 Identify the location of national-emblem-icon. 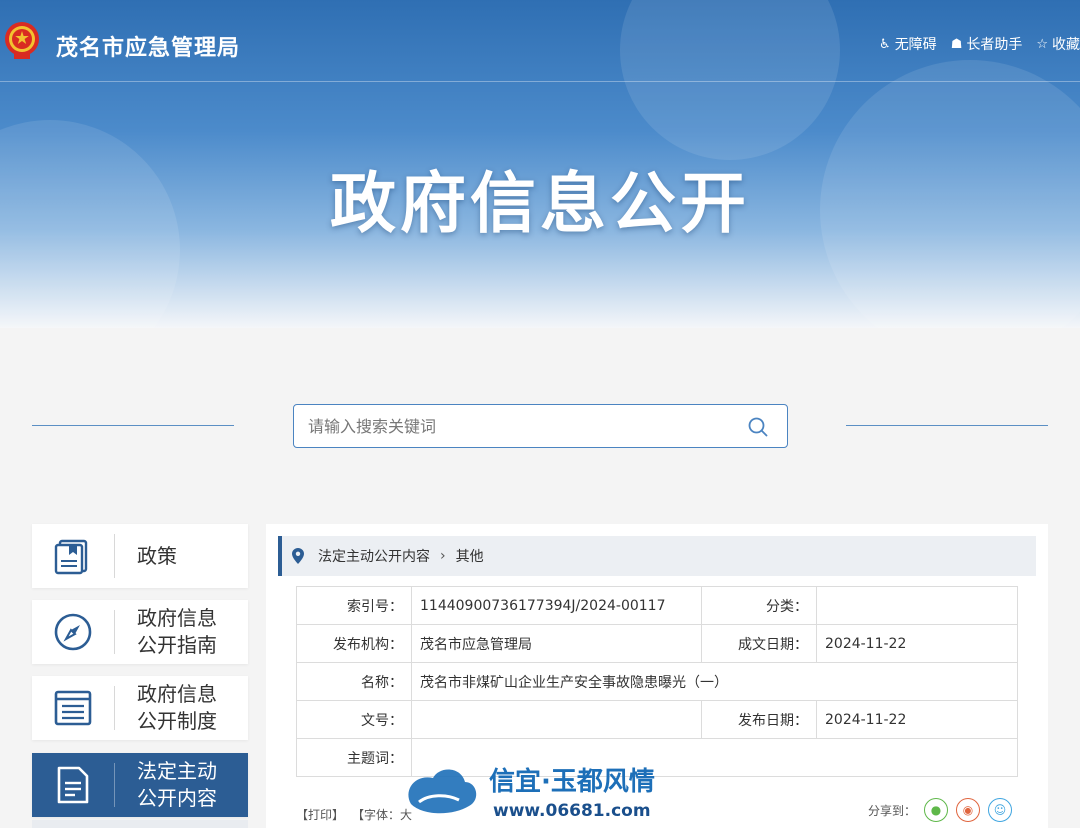
(22, 40).